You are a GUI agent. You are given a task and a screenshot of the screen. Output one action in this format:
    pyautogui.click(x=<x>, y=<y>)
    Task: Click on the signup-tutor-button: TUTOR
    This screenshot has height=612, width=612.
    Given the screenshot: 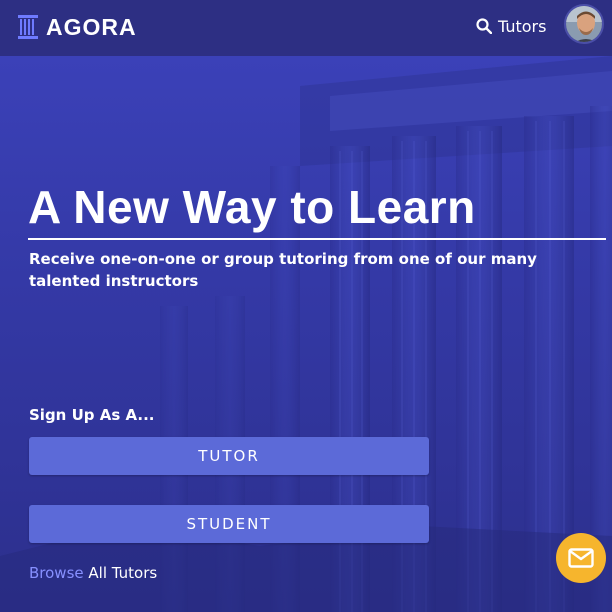 What is the action you would take?
    pyautogui.click(x=229, y=456)
    